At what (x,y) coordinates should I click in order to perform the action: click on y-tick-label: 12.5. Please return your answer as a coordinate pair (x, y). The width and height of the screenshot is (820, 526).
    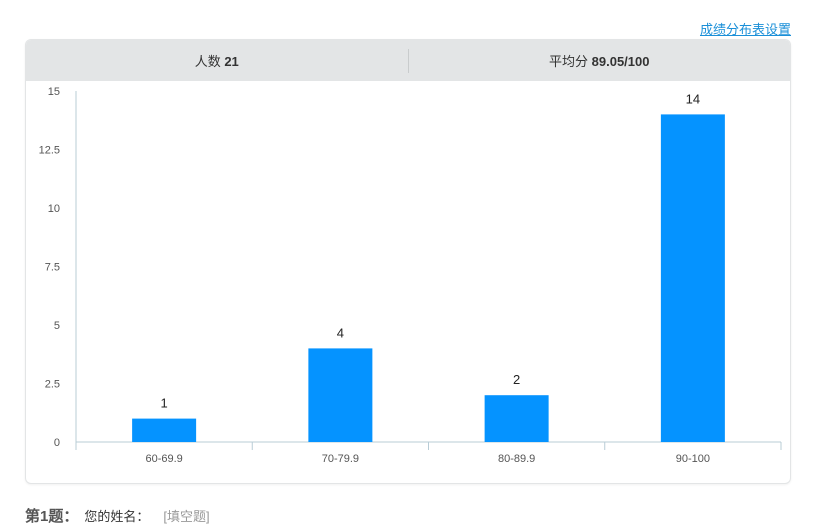
    Looking at the image, I should click on (49, 151).